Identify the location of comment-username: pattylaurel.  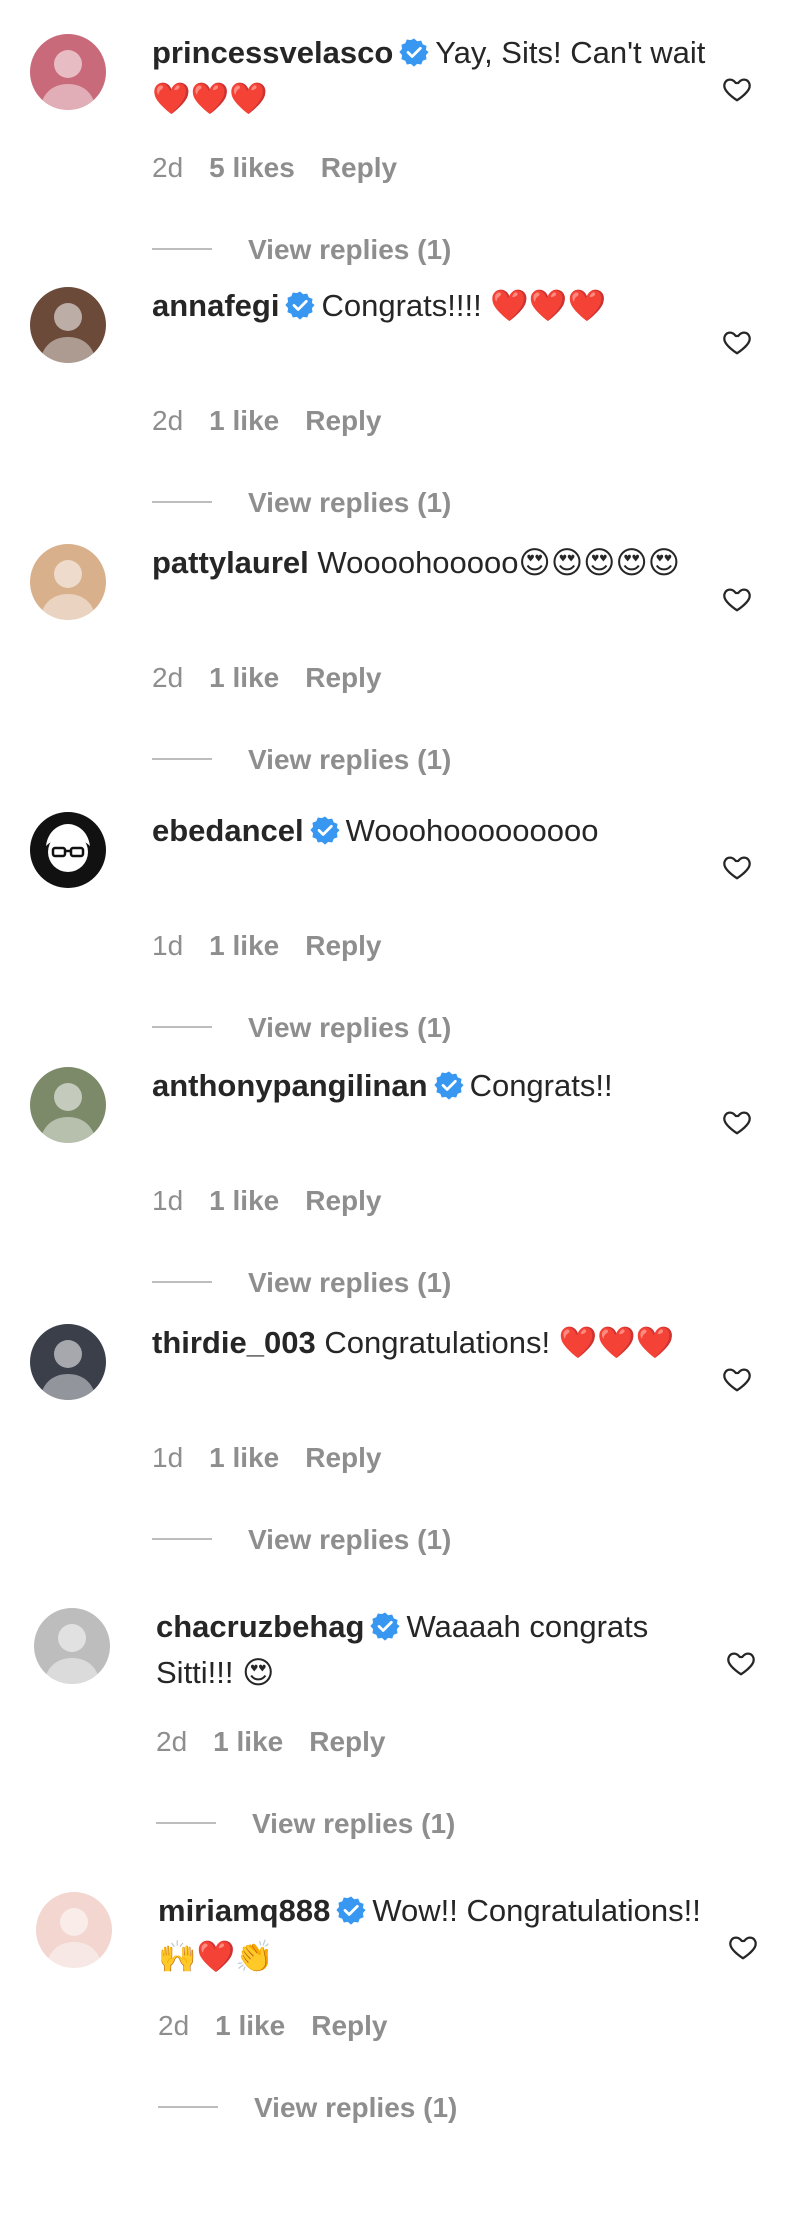
(230, 562).